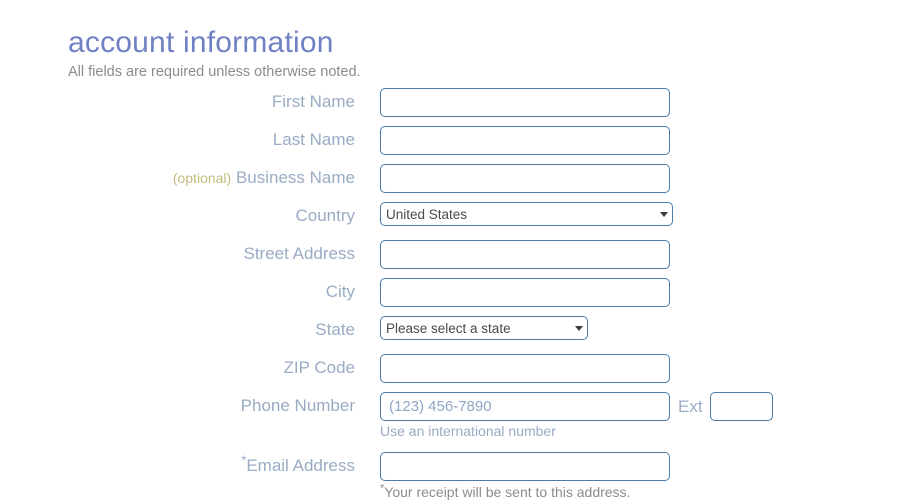 The image size is (900, 500). I want to click on field-business-name, so click(525, 178).